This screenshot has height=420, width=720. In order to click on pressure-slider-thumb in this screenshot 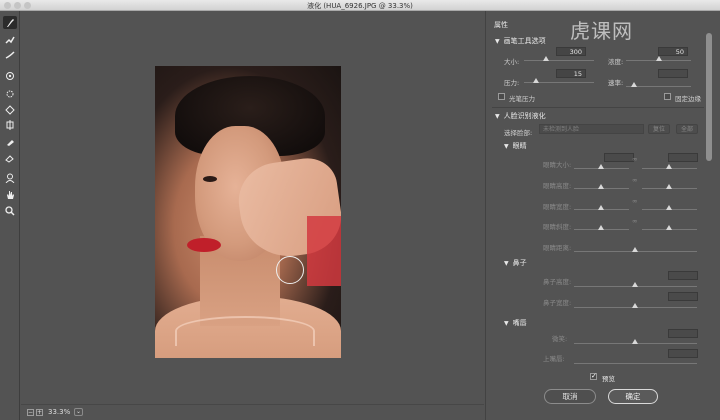, I will do `click(536, 80)`.